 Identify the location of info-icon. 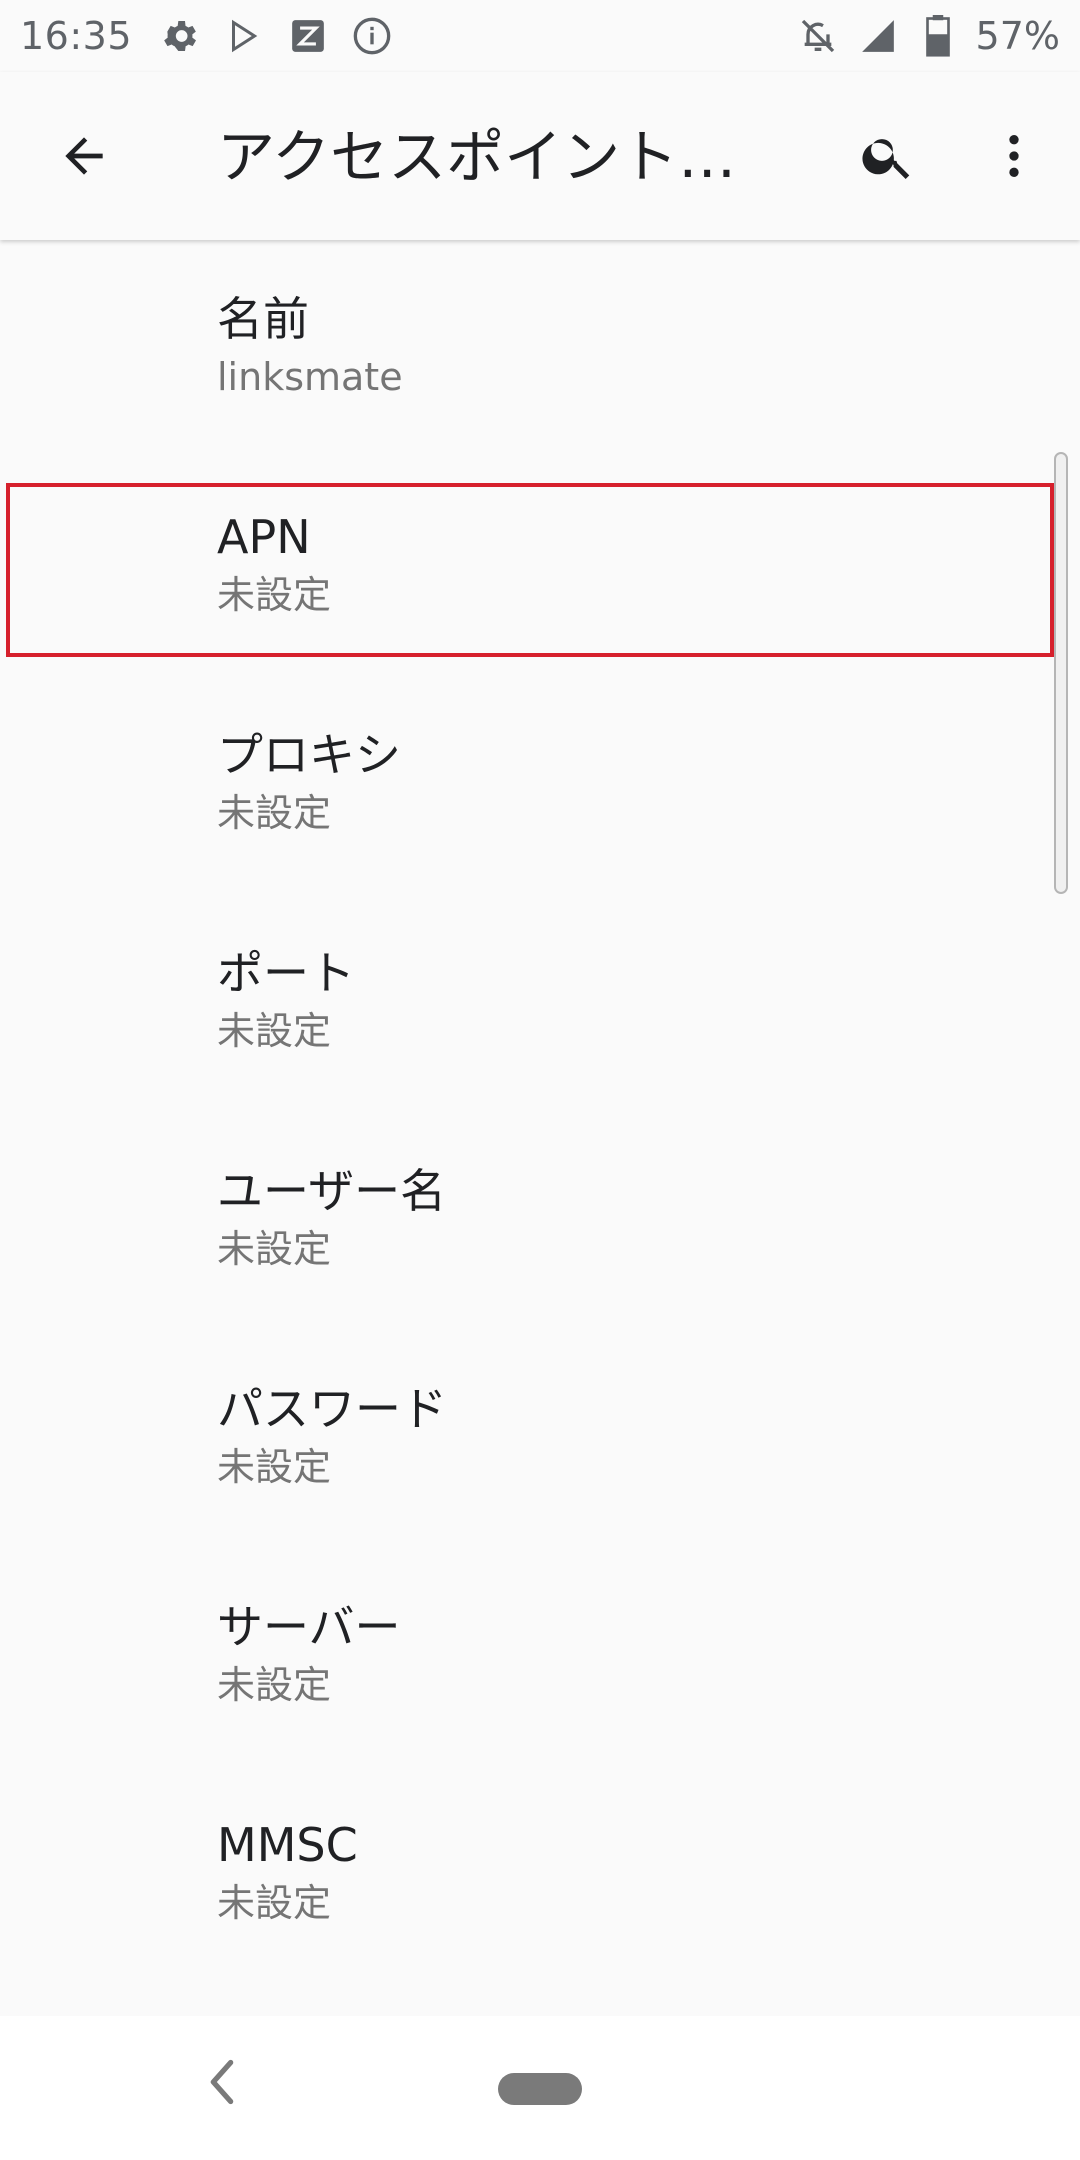
(372, 36).